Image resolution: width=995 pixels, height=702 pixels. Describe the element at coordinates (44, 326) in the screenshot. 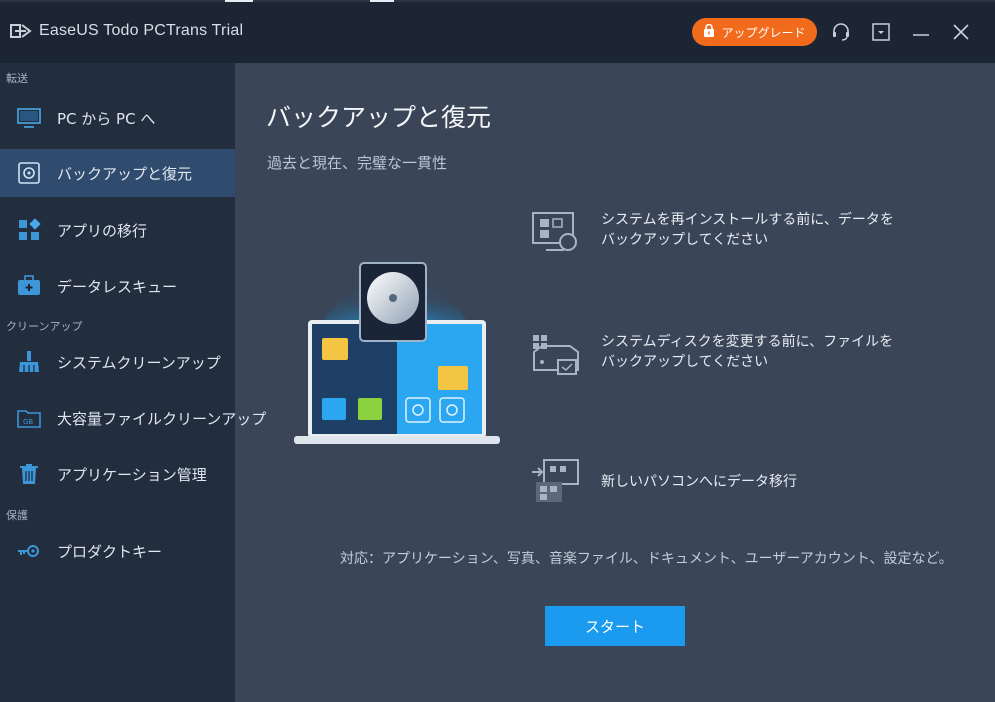

I see `section-label-cleanup: クリーンアップ` at that location.